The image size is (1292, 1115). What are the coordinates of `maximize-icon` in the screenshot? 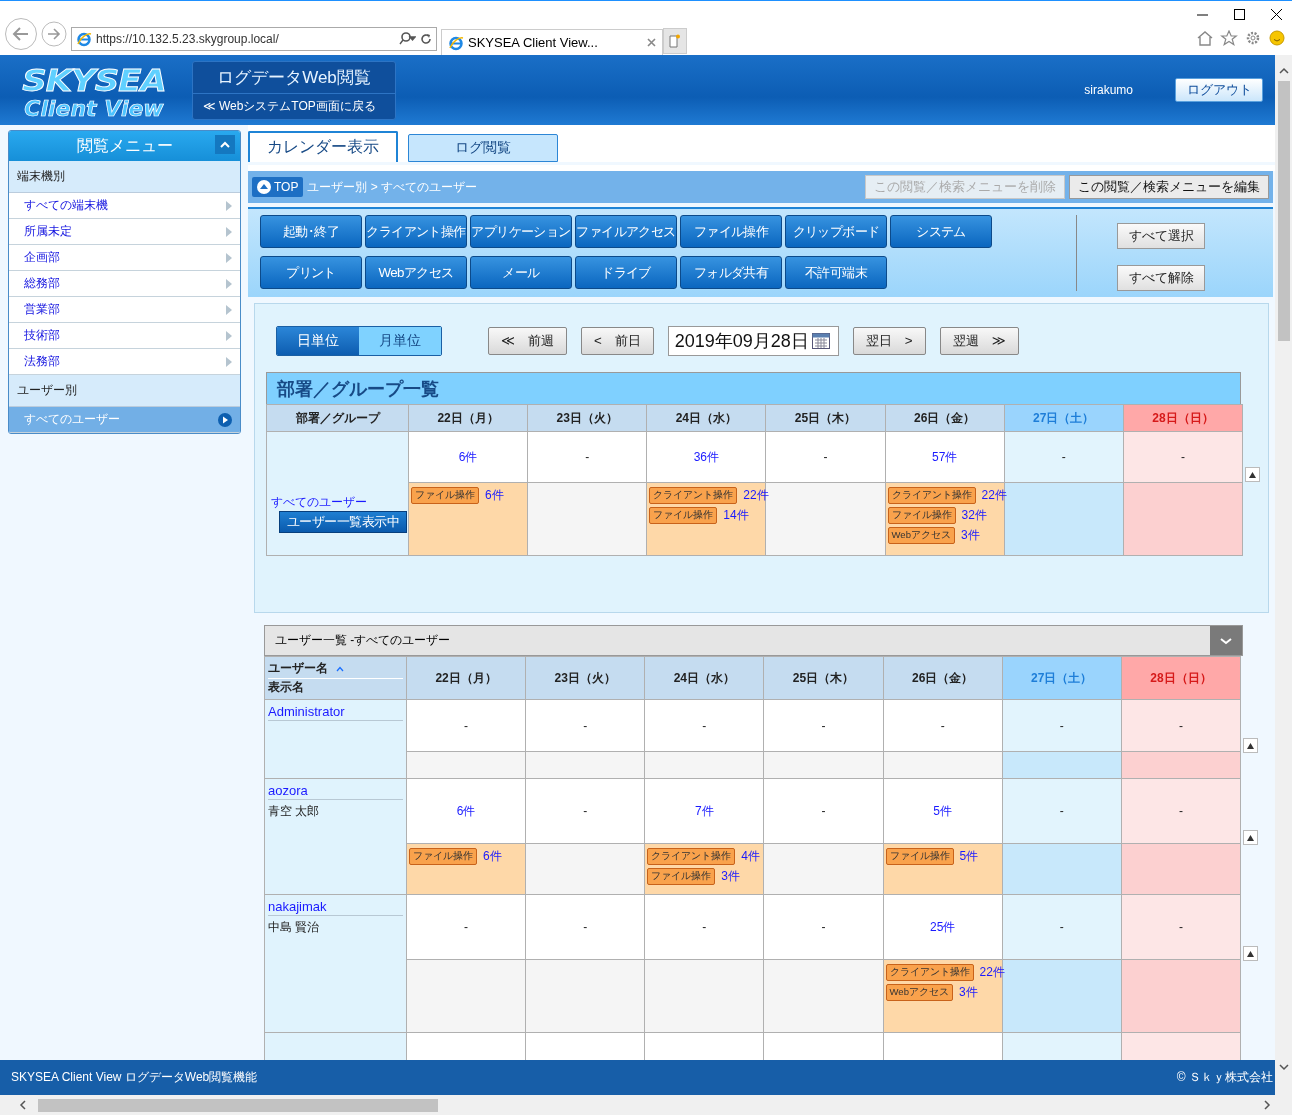 It's located at (1239, 14).